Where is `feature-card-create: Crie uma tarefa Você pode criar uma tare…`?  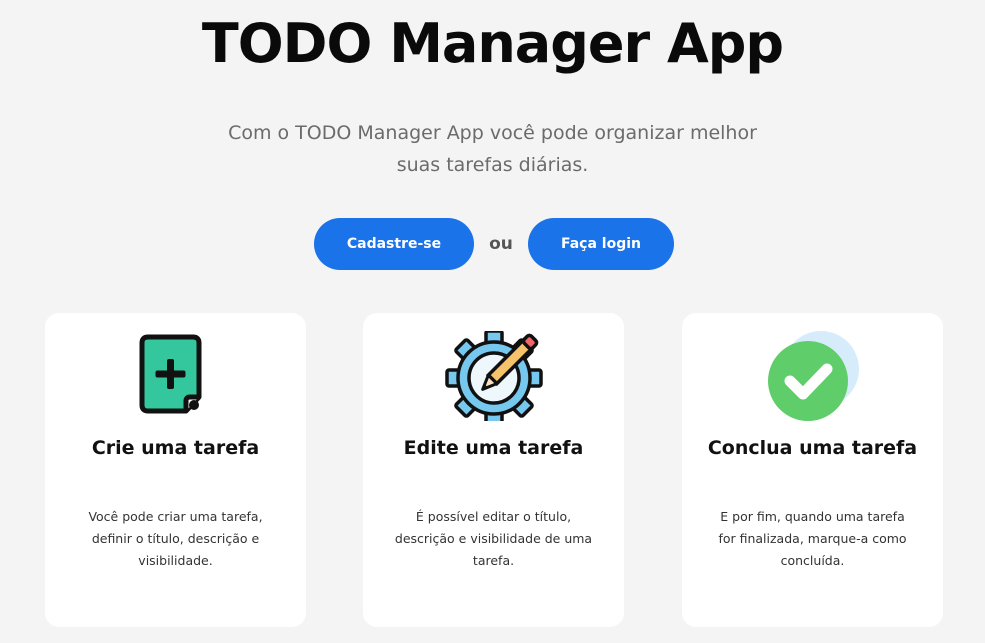
feature-card-create: Crie uma tarefa Você pode criar uma tare… is located at coordinates (175, 470).